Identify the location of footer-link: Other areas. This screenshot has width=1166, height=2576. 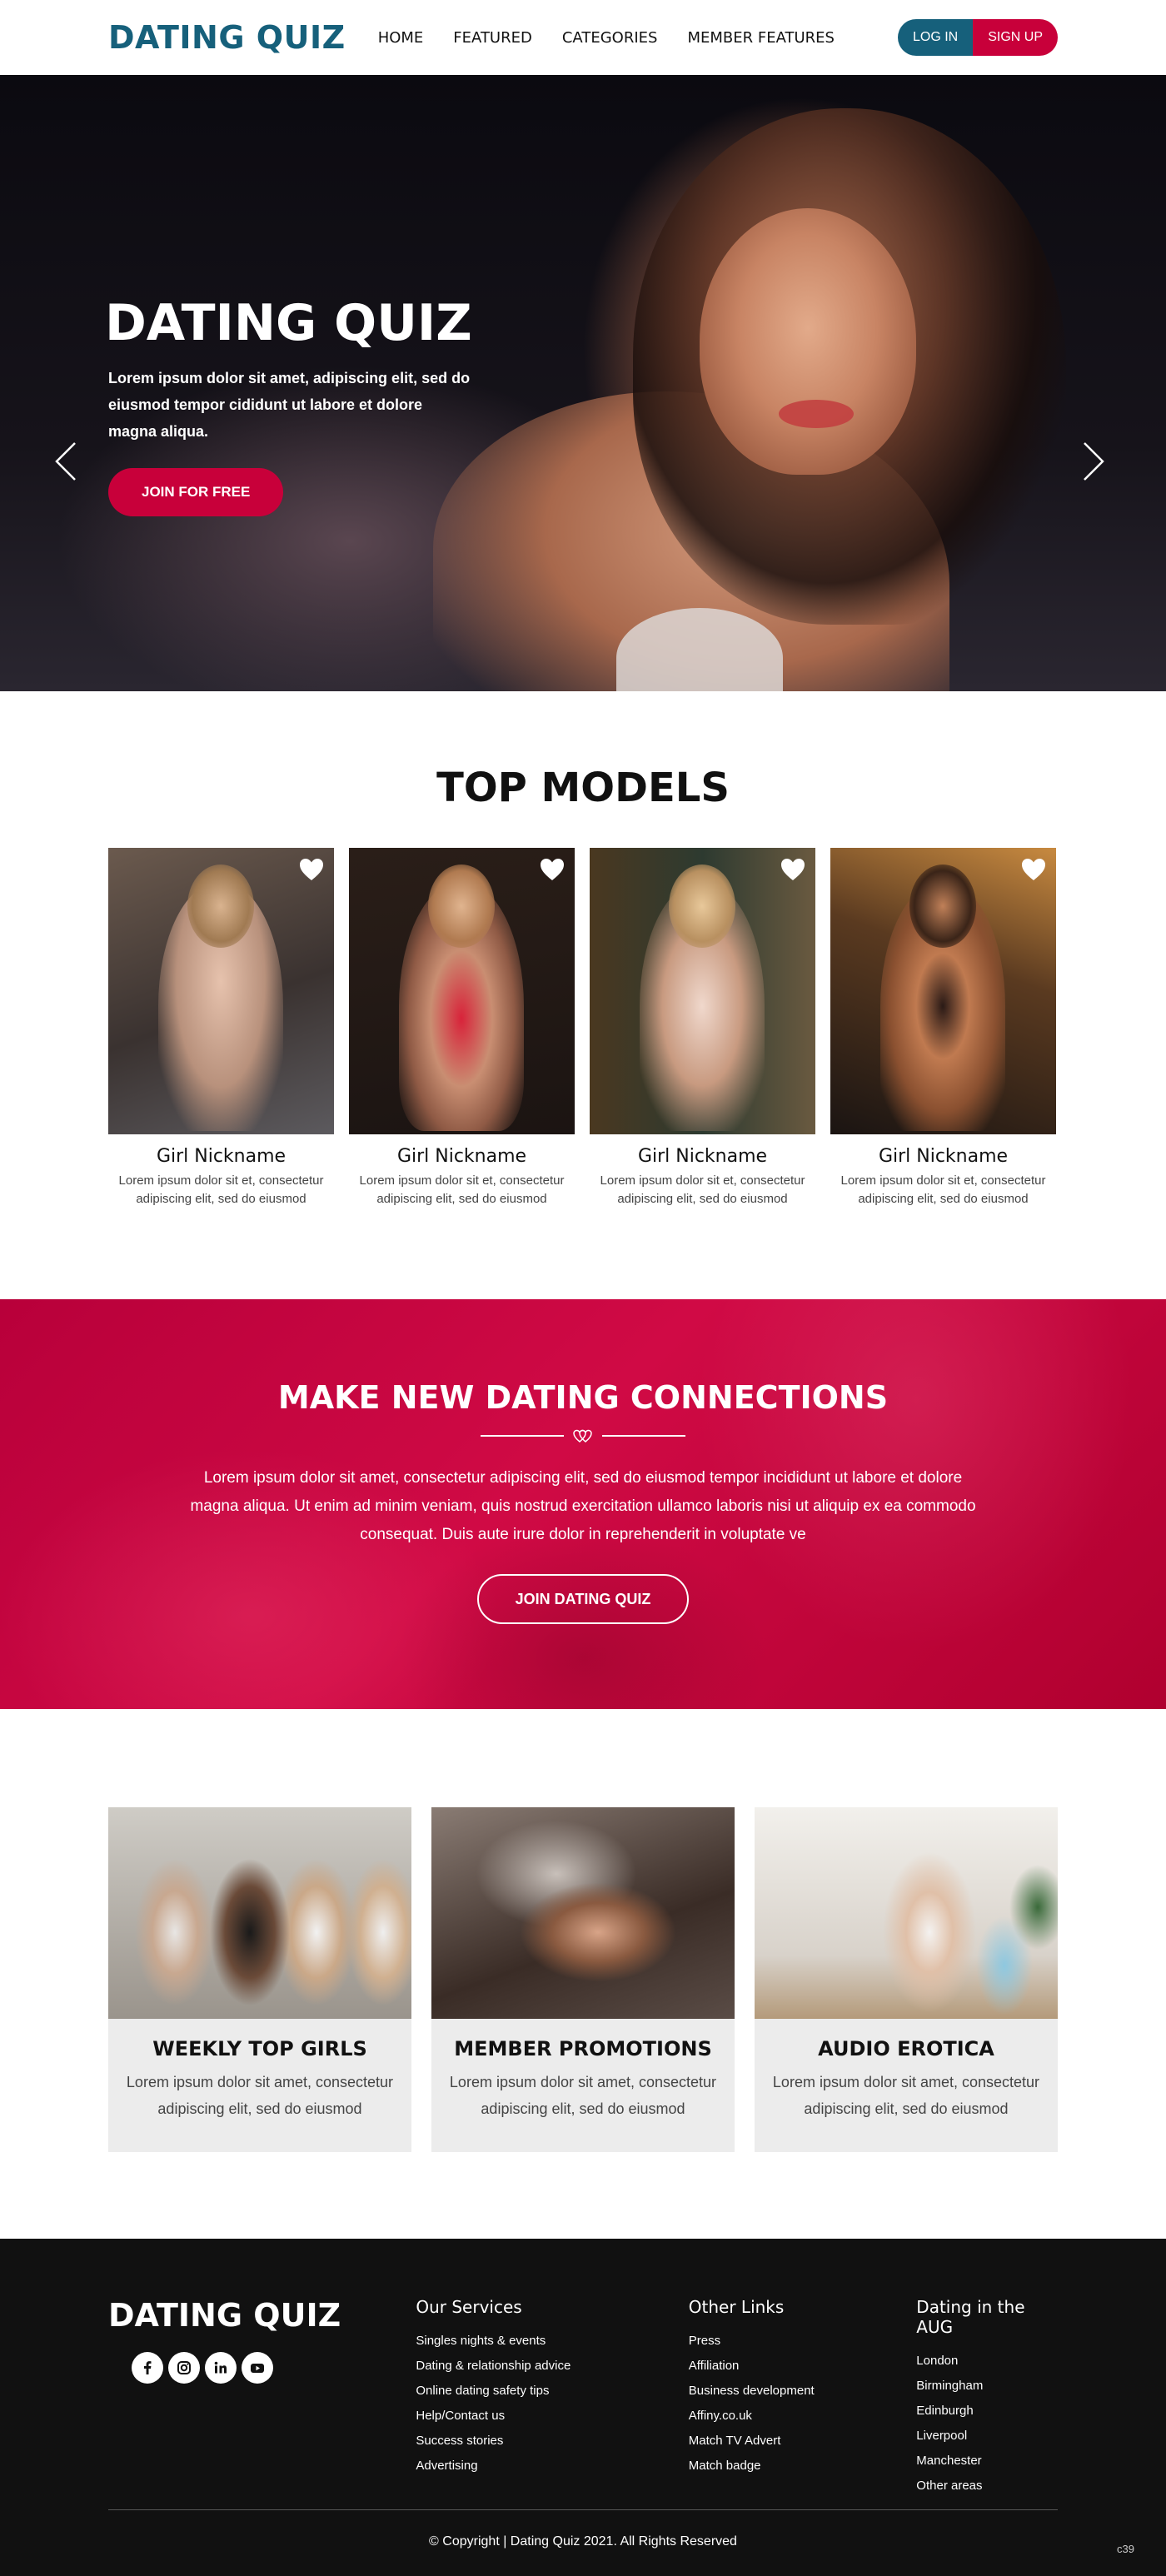
(987, 2486).